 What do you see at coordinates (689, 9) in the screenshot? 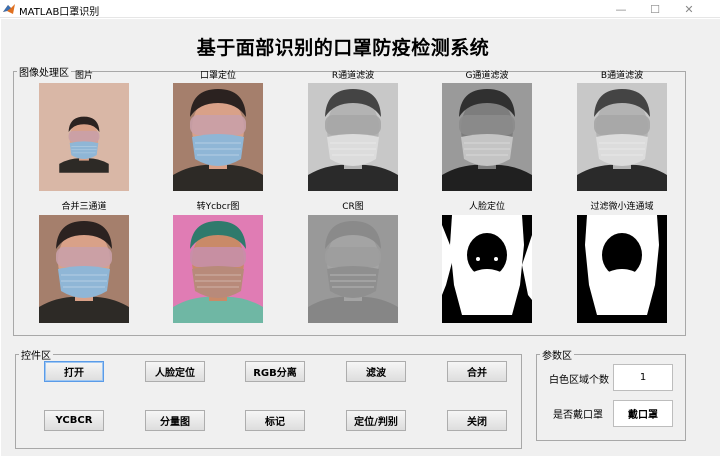
I see `close-icon: ✕` at bounding box center [689, 9].